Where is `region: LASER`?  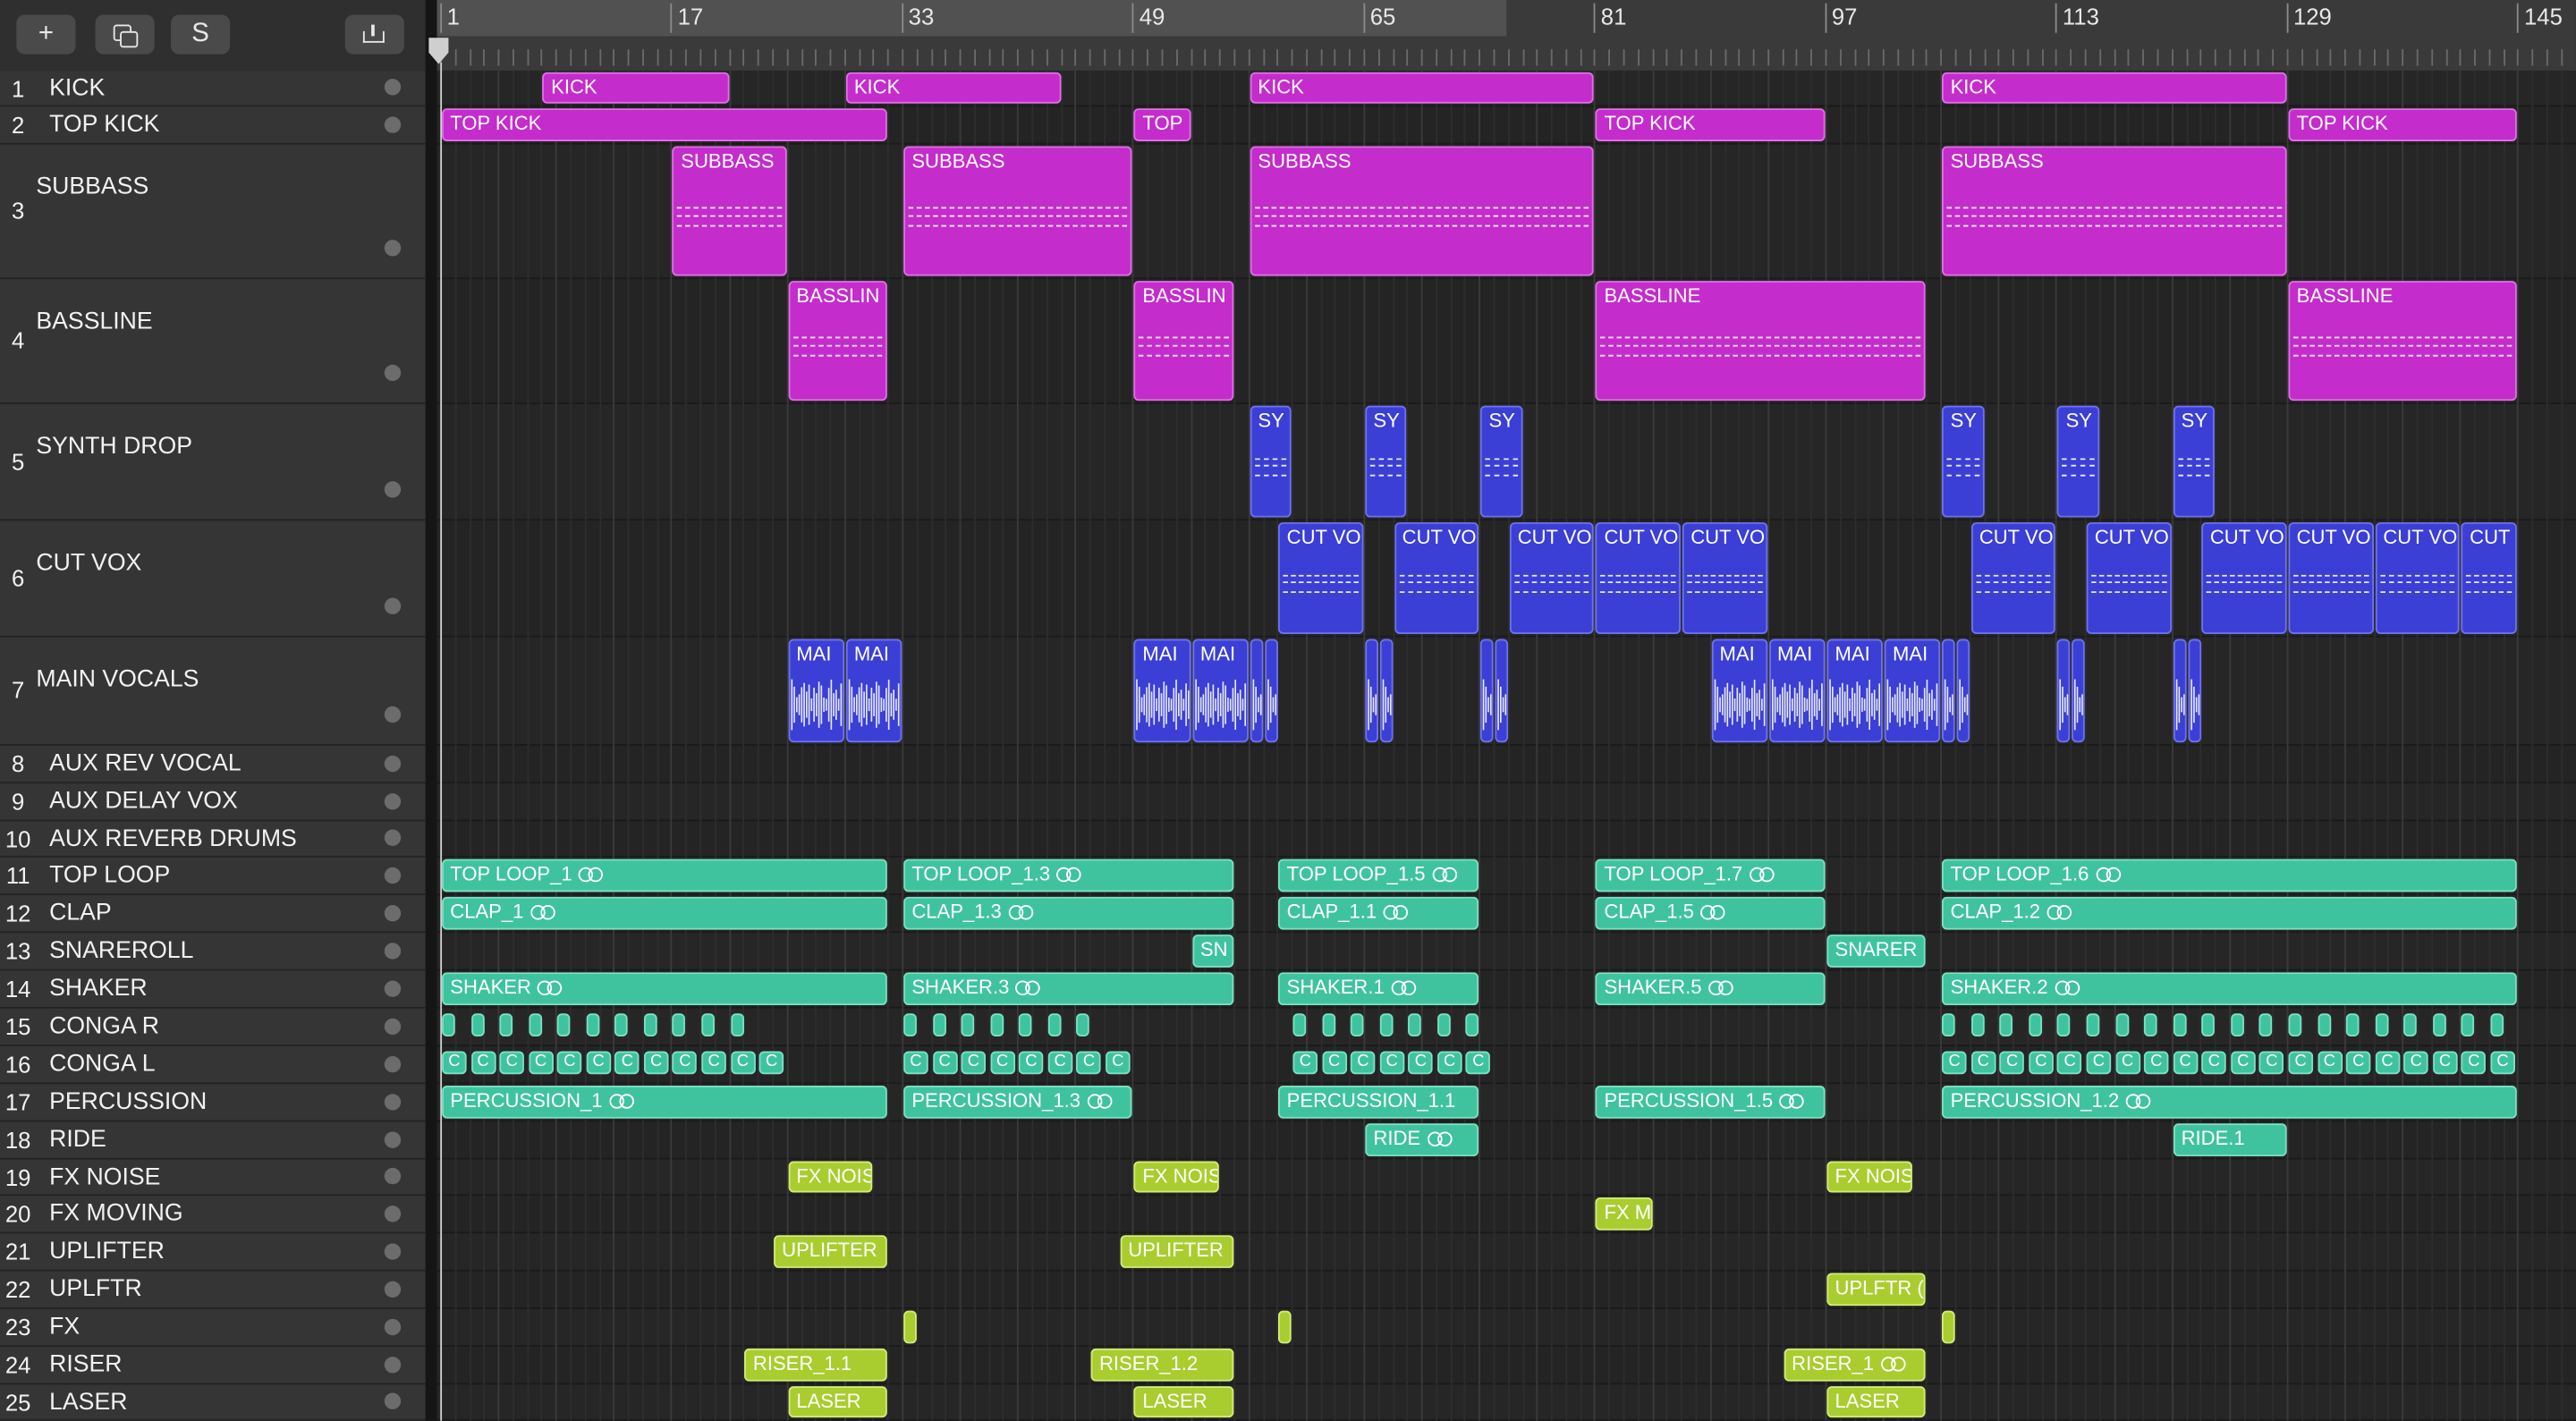 region: LASER is located at coordinates (1876, 1402).